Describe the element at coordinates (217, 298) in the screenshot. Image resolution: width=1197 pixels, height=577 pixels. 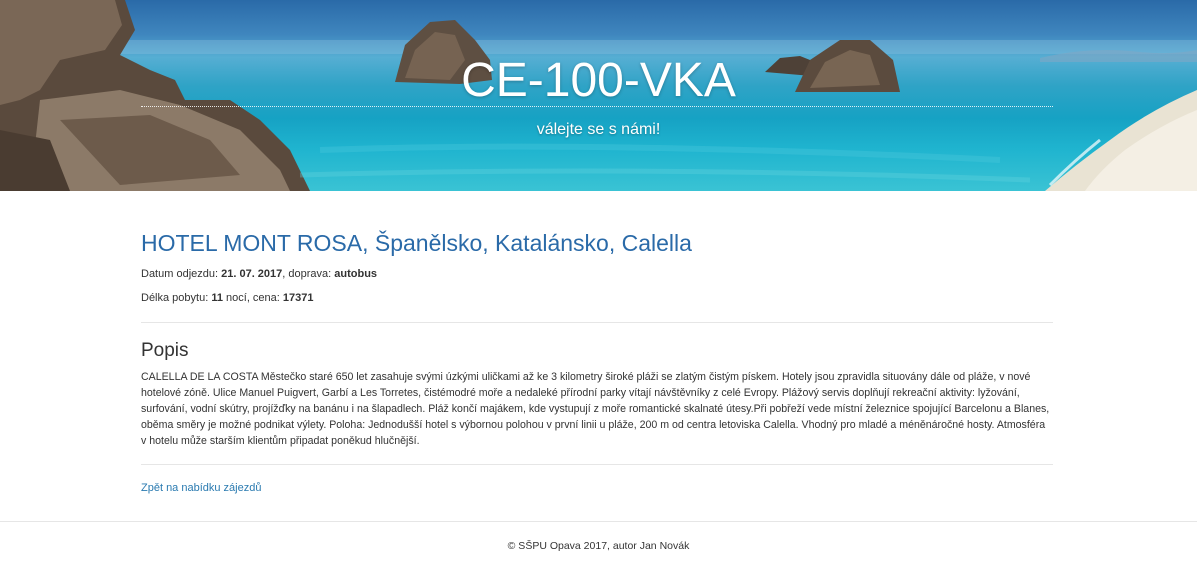
I see `stay-nights: 11` at that location.